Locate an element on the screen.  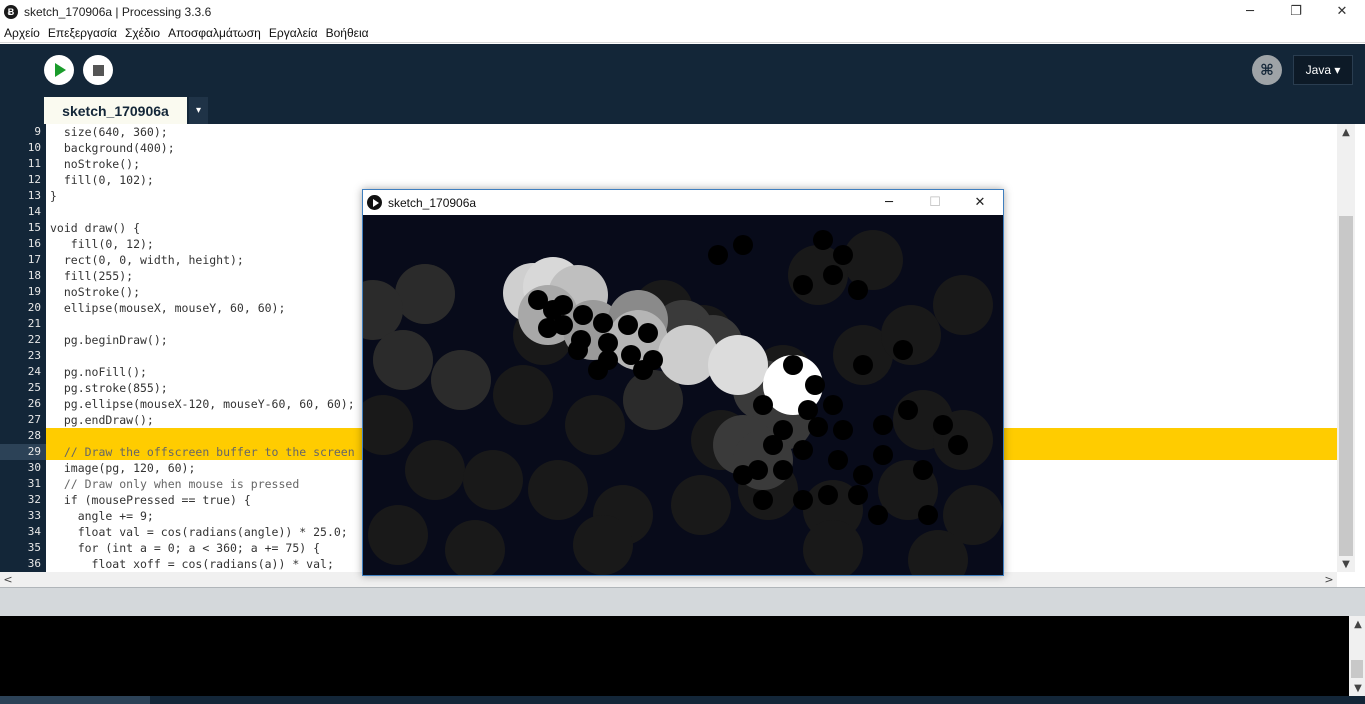
editor-scroll-thumb is located at coordinates (1346, 386).